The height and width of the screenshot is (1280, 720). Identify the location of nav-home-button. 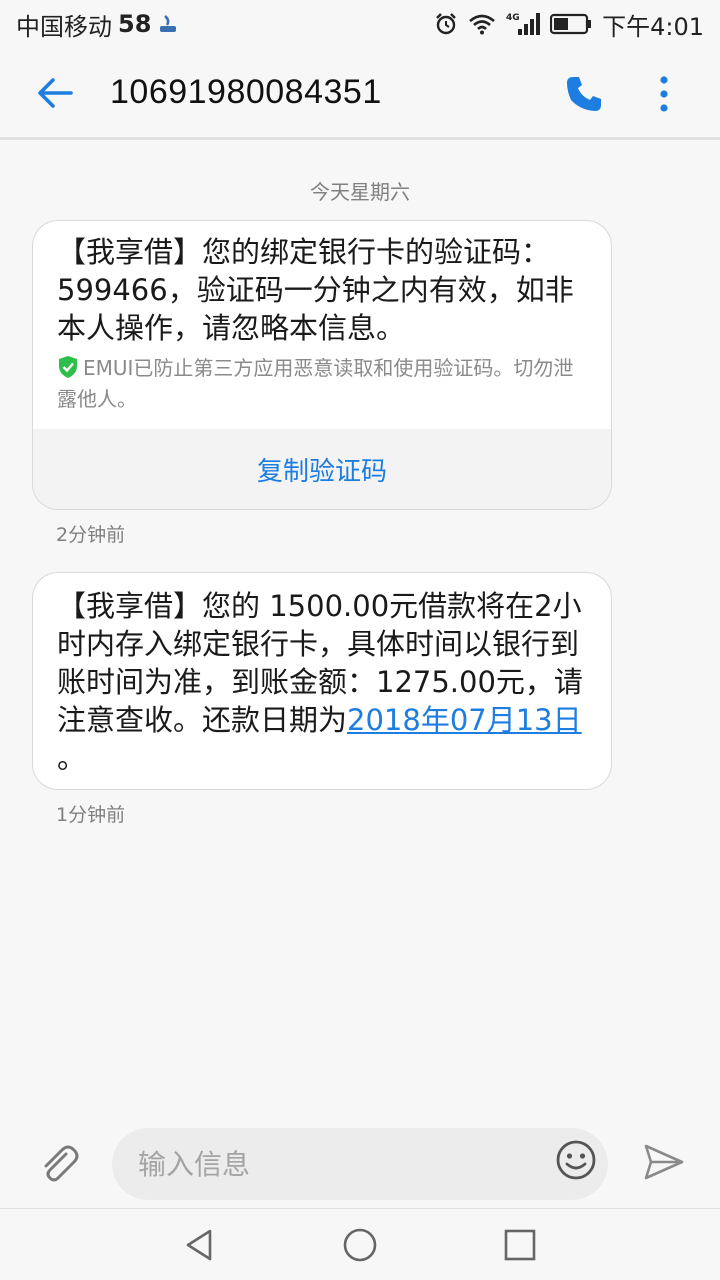
(360, 1245).